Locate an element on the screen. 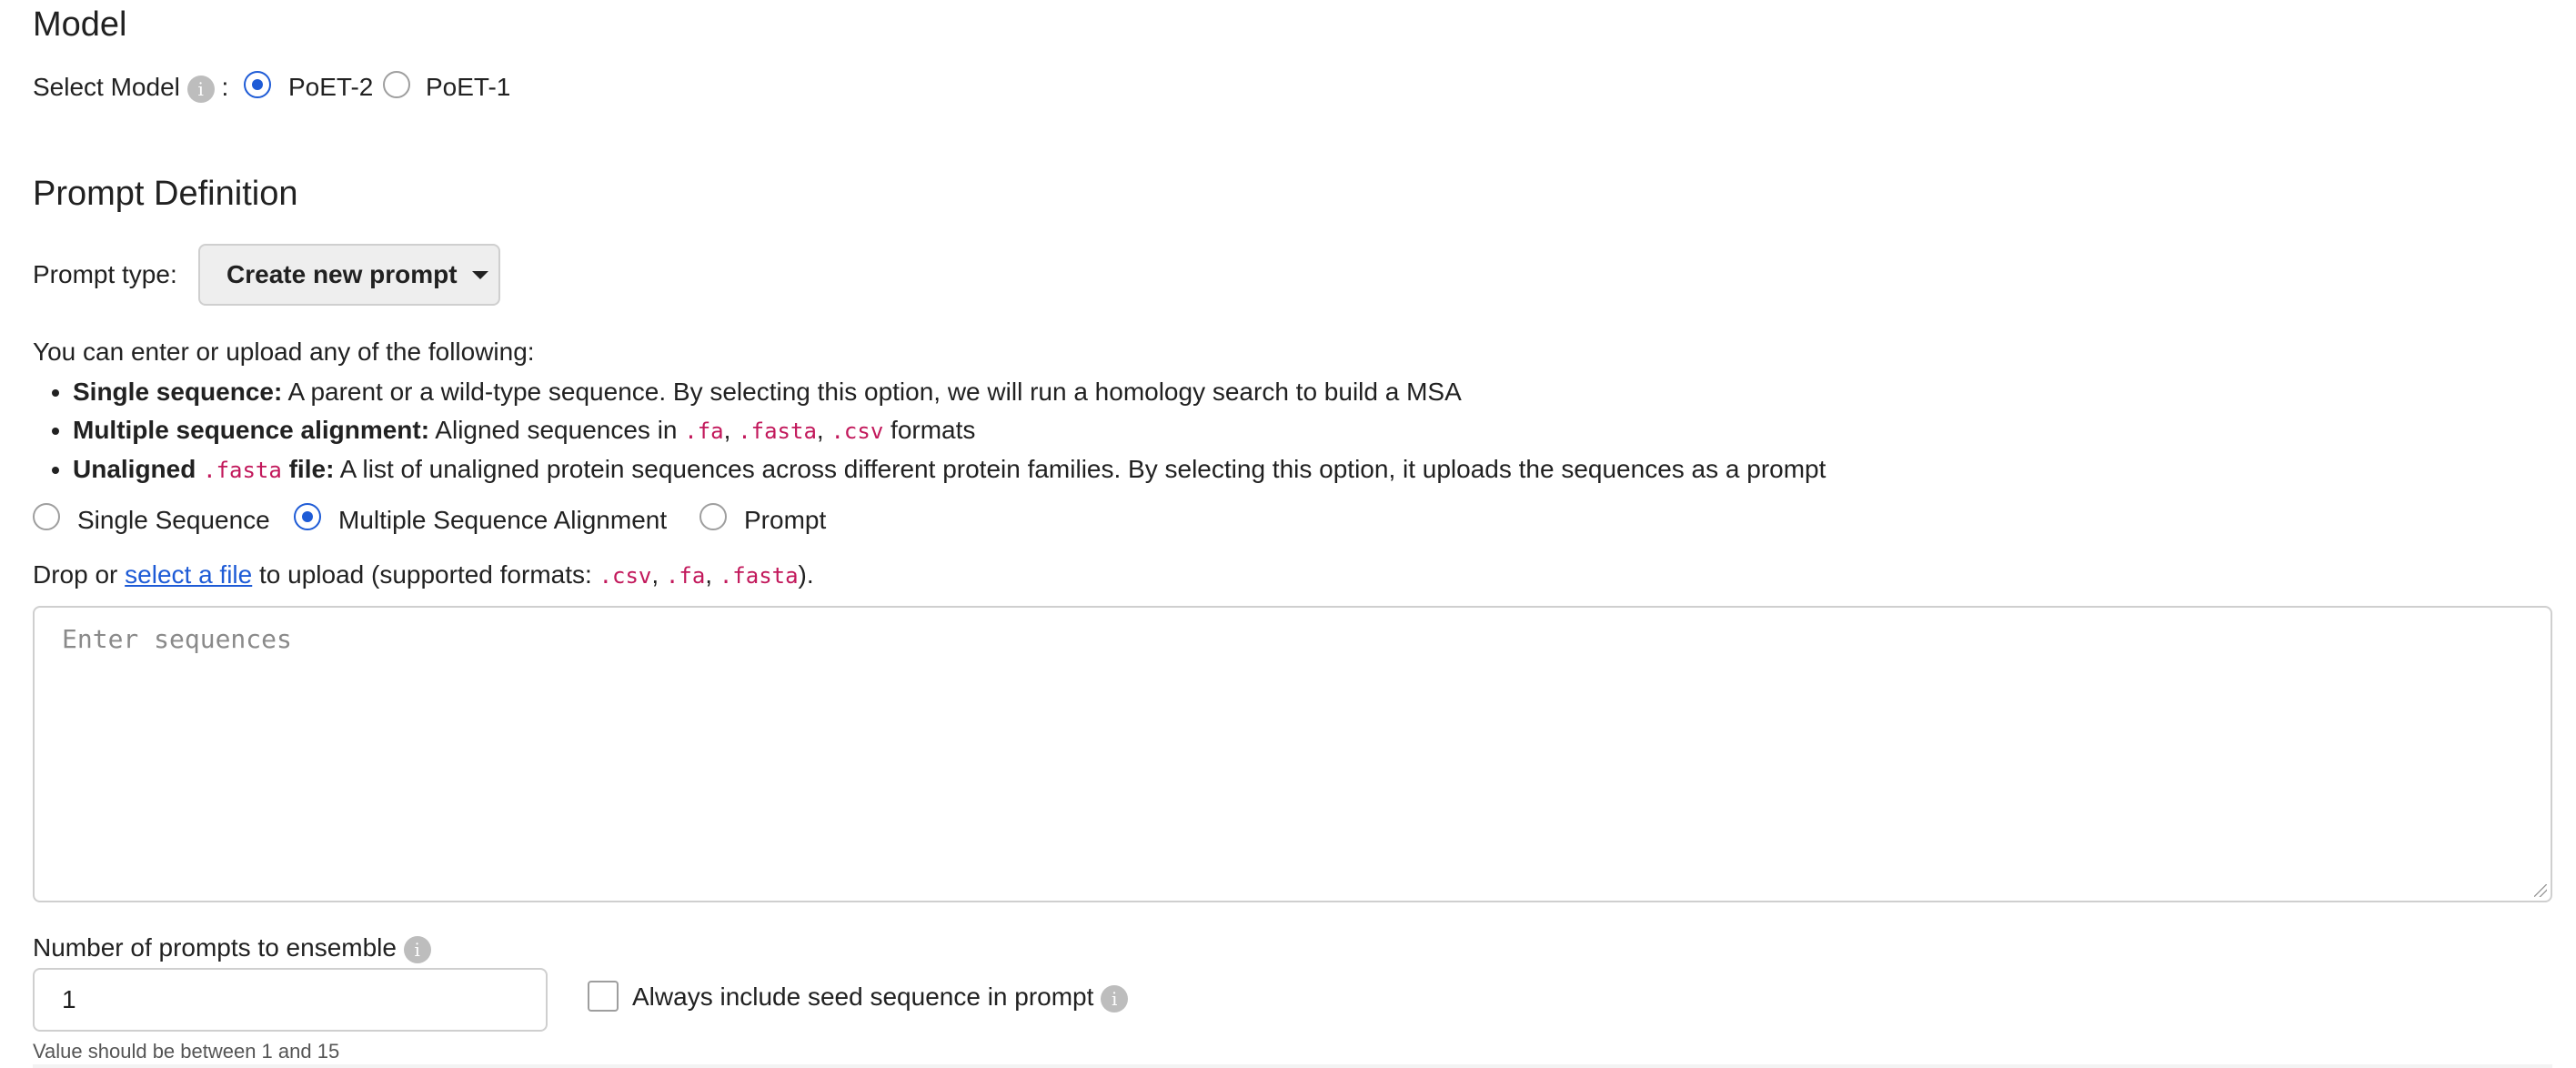  select-model-text: Select Model is located at coordinates (106, 87).